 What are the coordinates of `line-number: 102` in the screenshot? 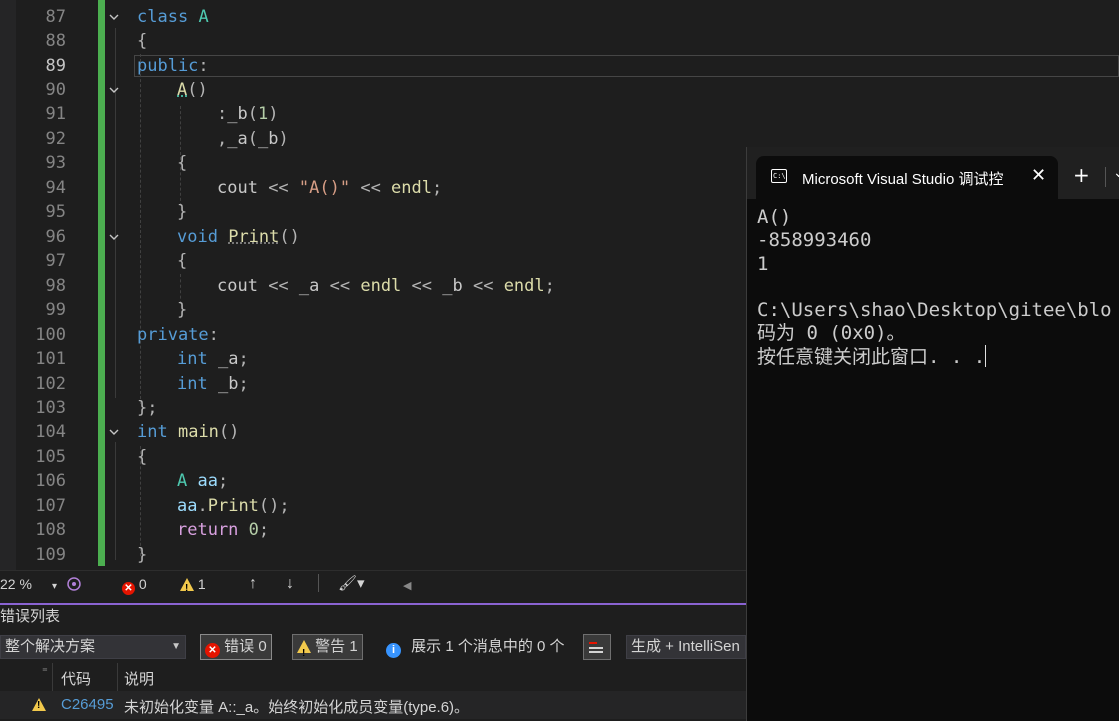 It's located at (50, 384).